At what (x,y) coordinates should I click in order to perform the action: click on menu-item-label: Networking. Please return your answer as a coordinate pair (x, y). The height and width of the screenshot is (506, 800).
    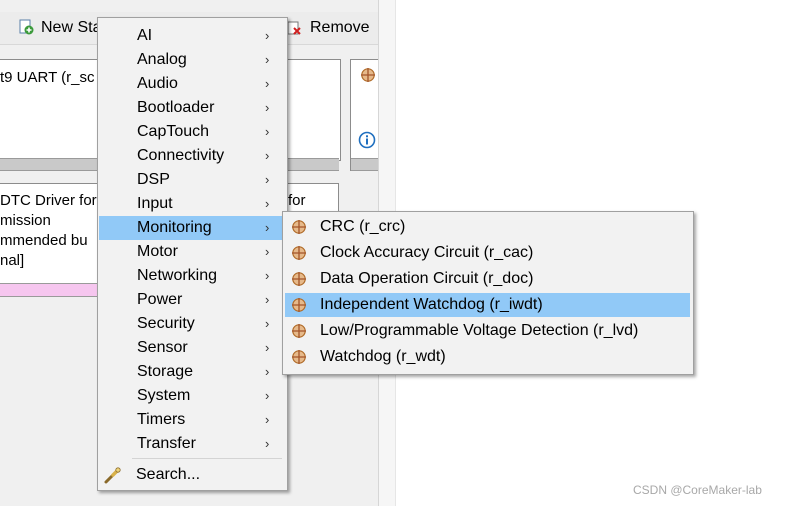
    Looking at the image, I should click on (177, 275).